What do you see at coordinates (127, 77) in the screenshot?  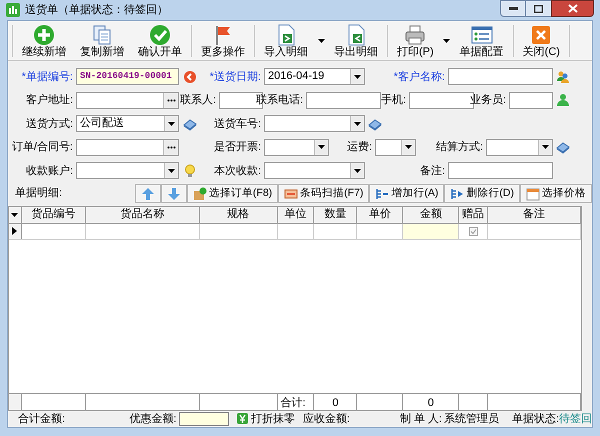 I see `input-field: SN-20160419-00001` at bounding box center [127, 77].